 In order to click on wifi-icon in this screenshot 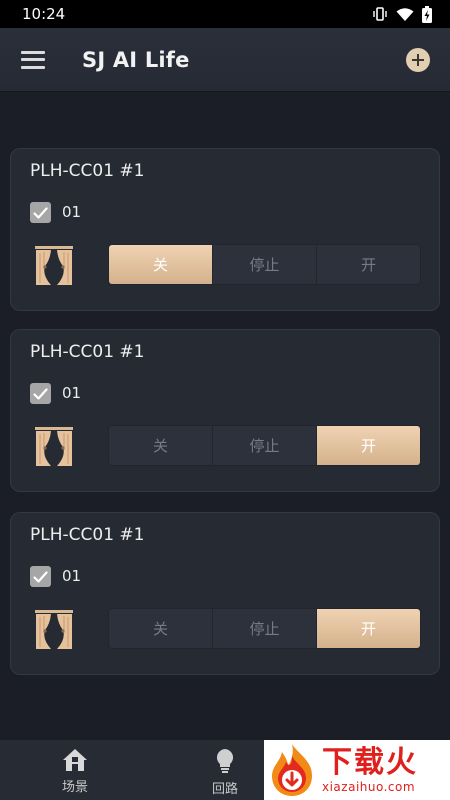, I will do `click(405, 14)`.